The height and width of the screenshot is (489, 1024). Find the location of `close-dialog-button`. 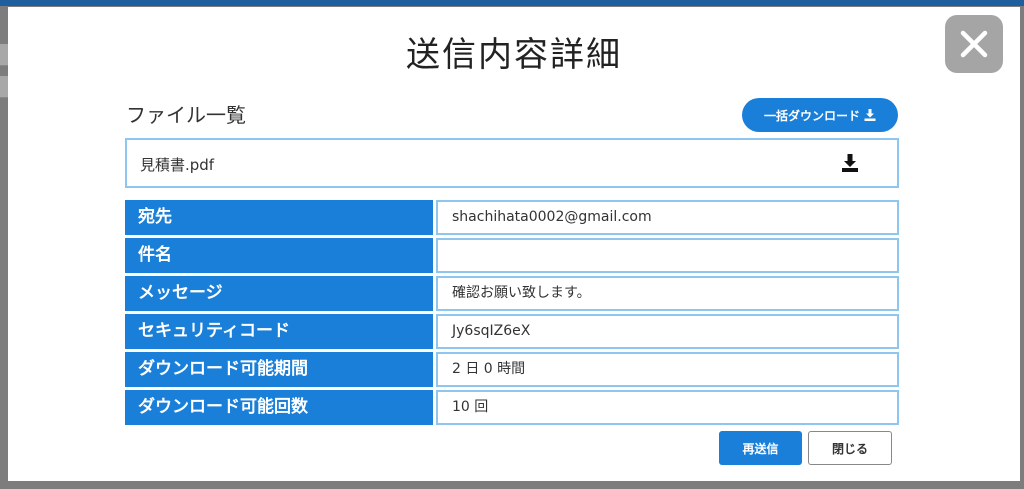

close-dialog-button is located at coordinates (974, 44).